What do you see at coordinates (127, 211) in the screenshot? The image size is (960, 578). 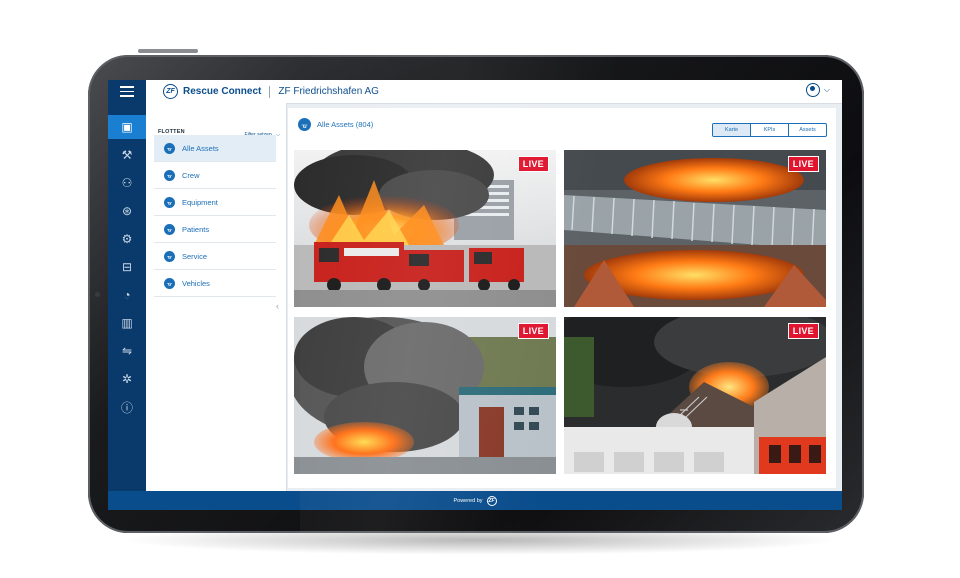 I see `coin-icon: ⊛` at bounding box center [127, 211].